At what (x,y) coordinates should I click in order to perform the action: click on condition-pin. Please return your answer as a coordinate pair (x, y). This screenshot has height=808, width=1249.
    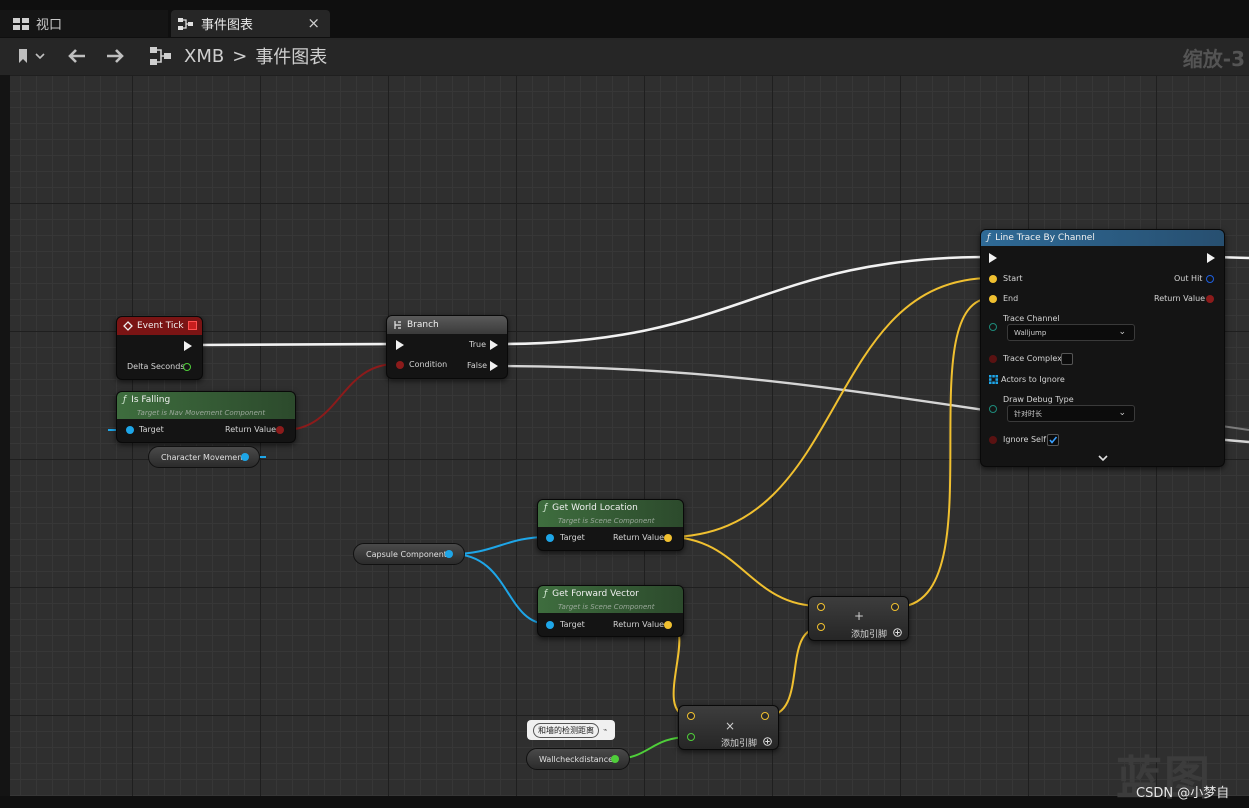
    Looking at the image, I should click on (400, 365).